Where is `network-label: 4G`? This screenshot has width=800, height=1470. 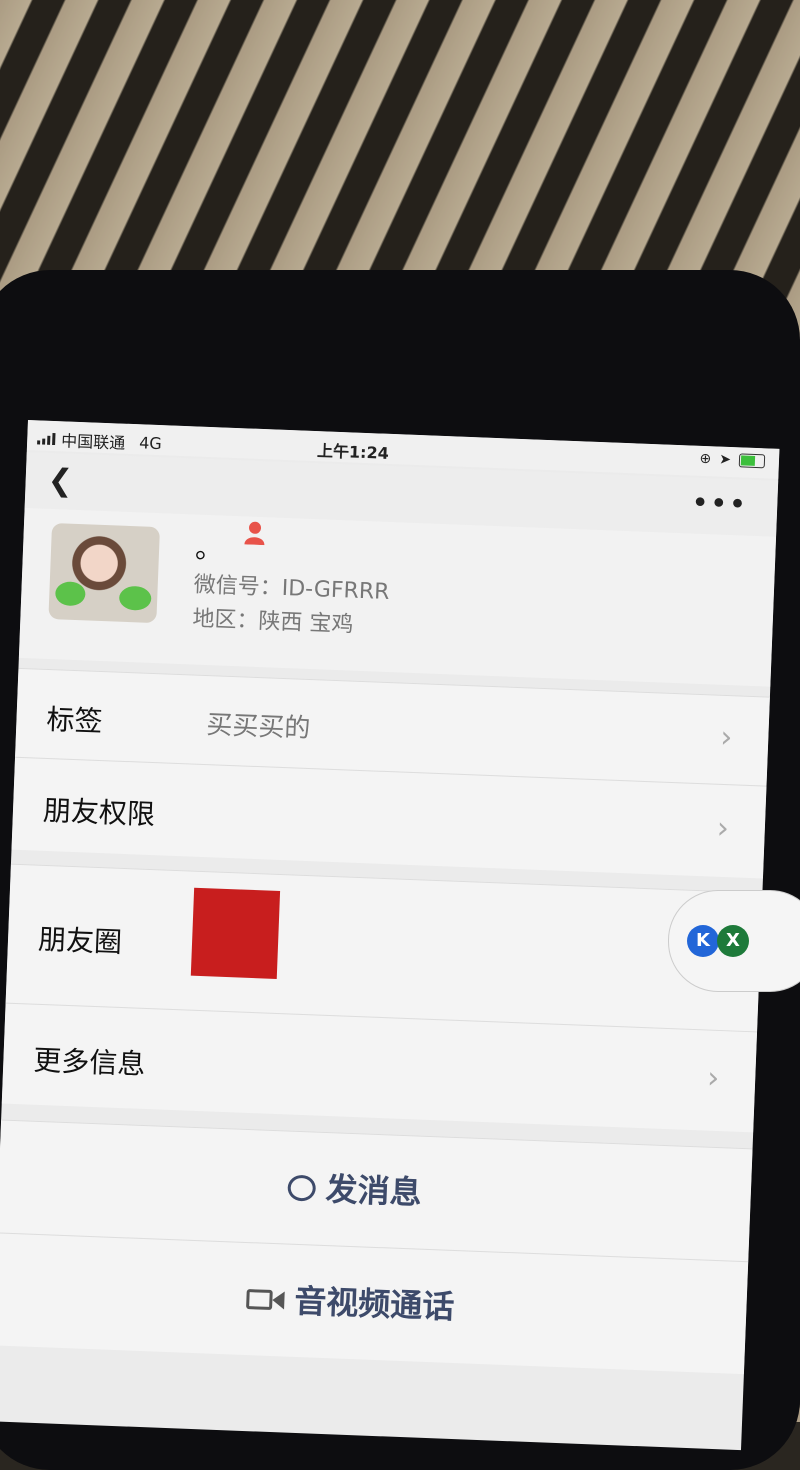
network-label: 4G is located at coordinates (150, 442).